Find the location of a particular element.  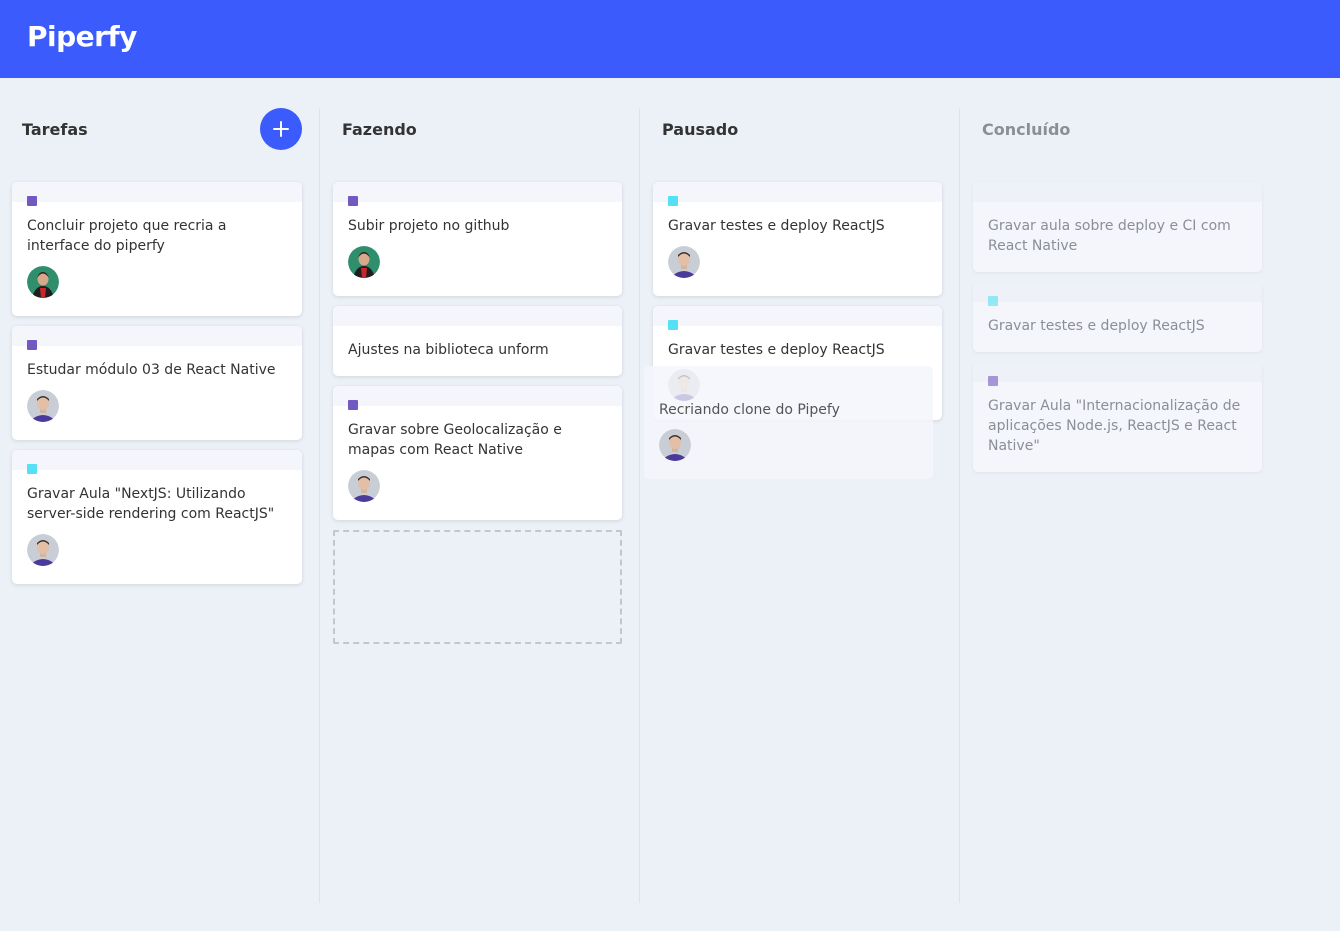

card-text: Estudar módulo 03 de React Native is located at coordinates (151, 370).